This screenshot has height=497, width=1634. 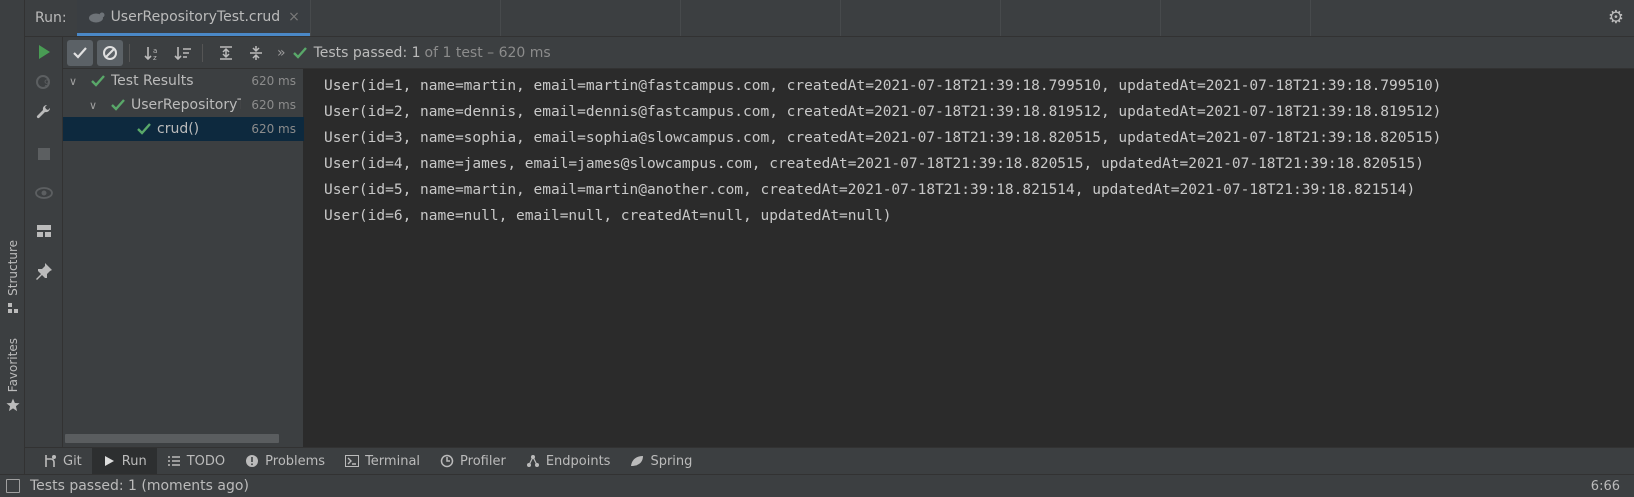 I want to click on structure-icon, so click(x=13, y=307).